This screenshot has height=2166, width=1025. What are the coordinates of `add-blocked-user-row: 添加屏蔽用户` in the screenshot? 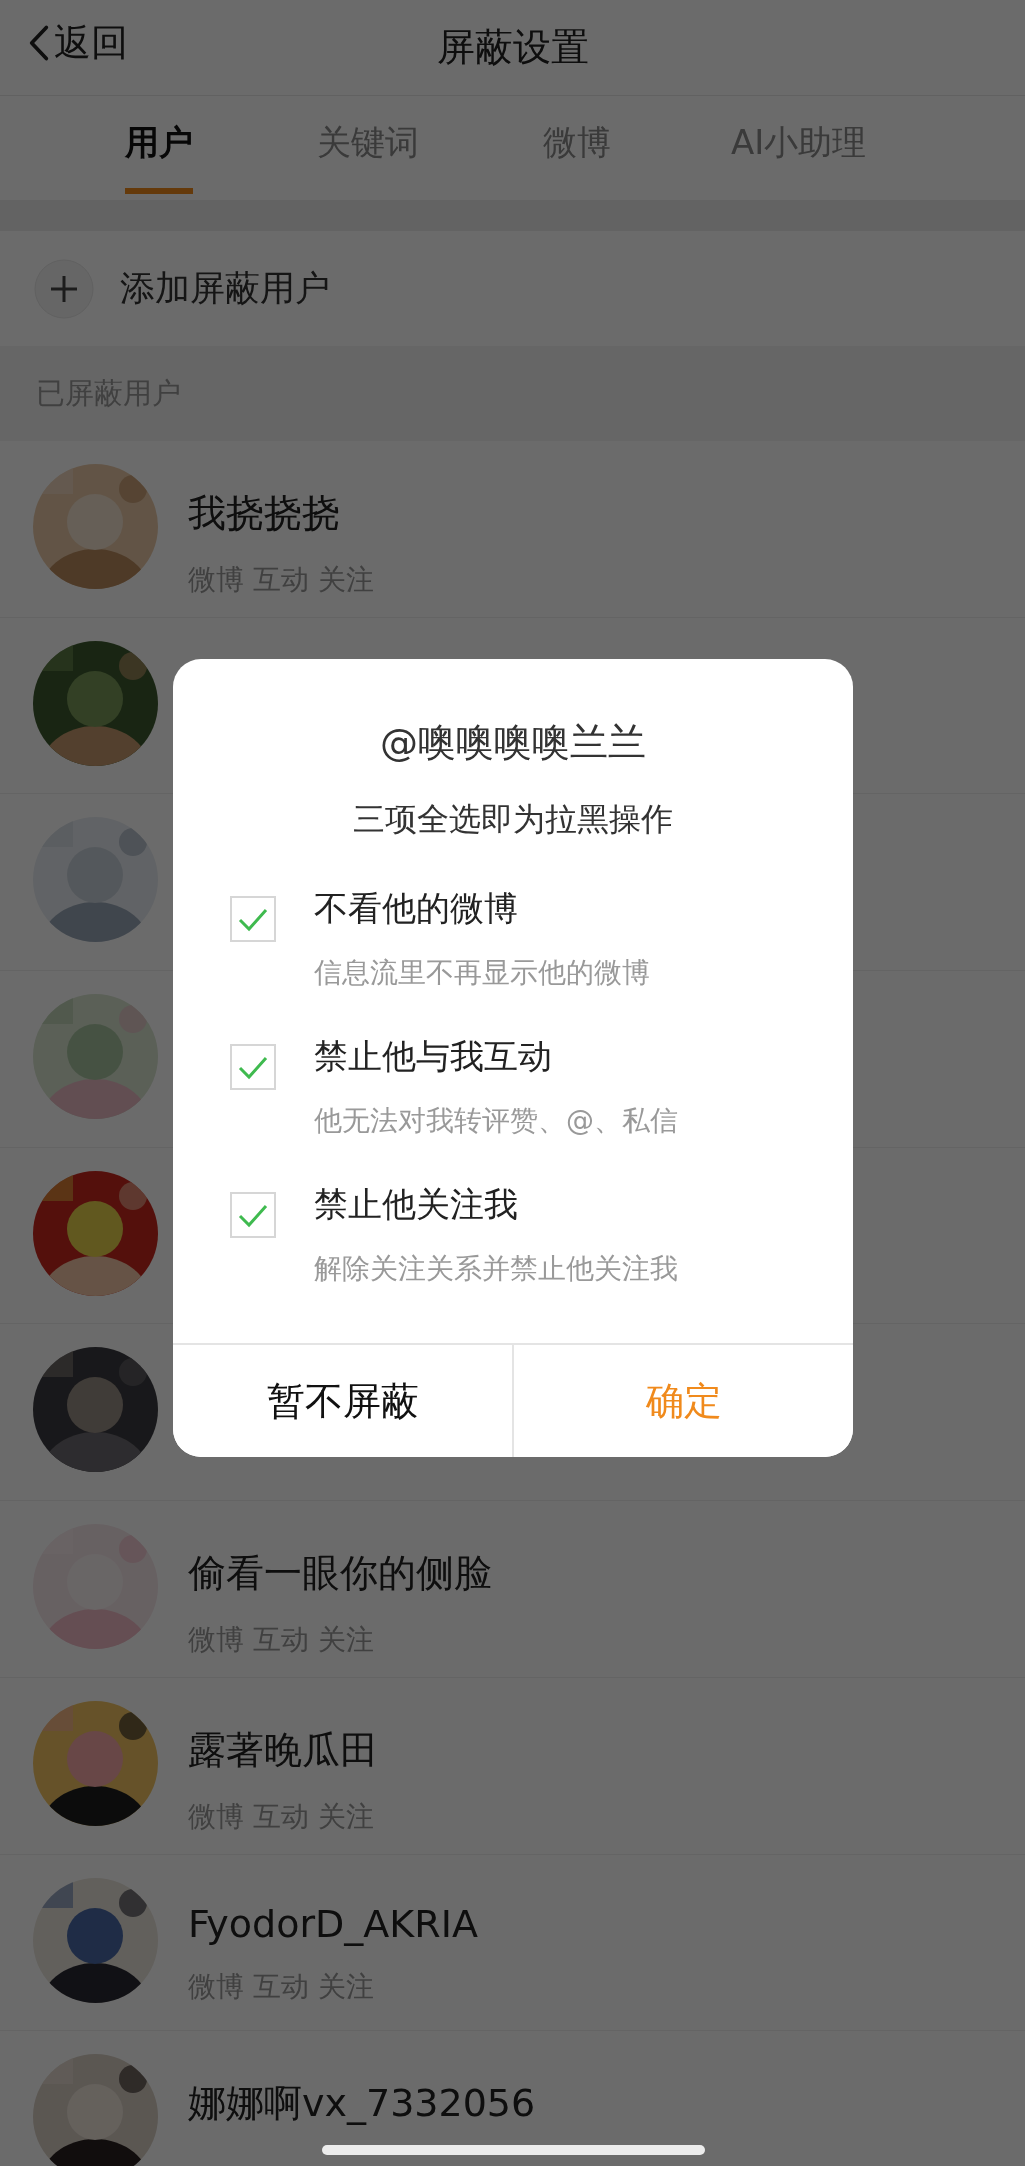 It's located at (512, 288).